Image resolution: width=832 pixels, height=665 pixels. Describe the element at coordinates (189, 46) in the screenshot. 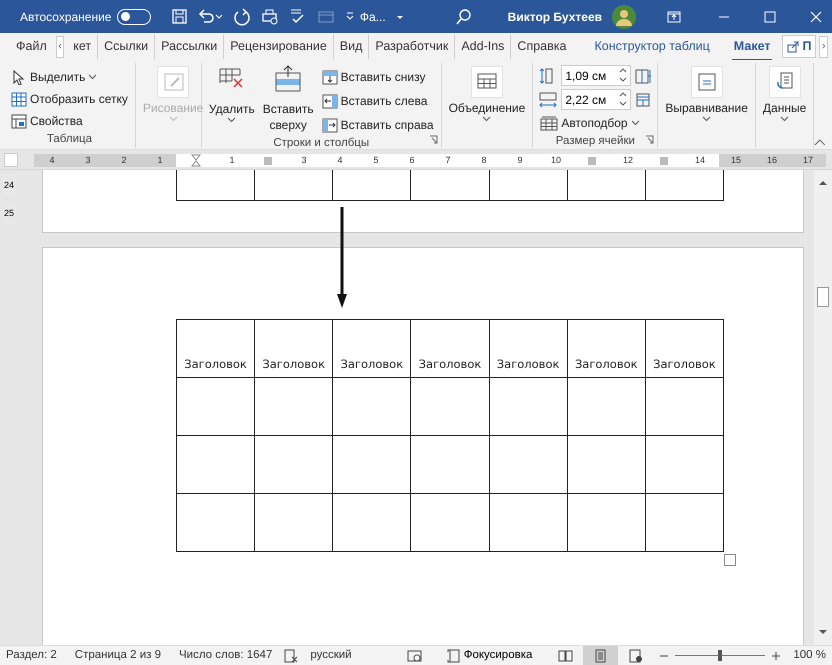

I see `ribbon-tab: Рассылки` at that location.